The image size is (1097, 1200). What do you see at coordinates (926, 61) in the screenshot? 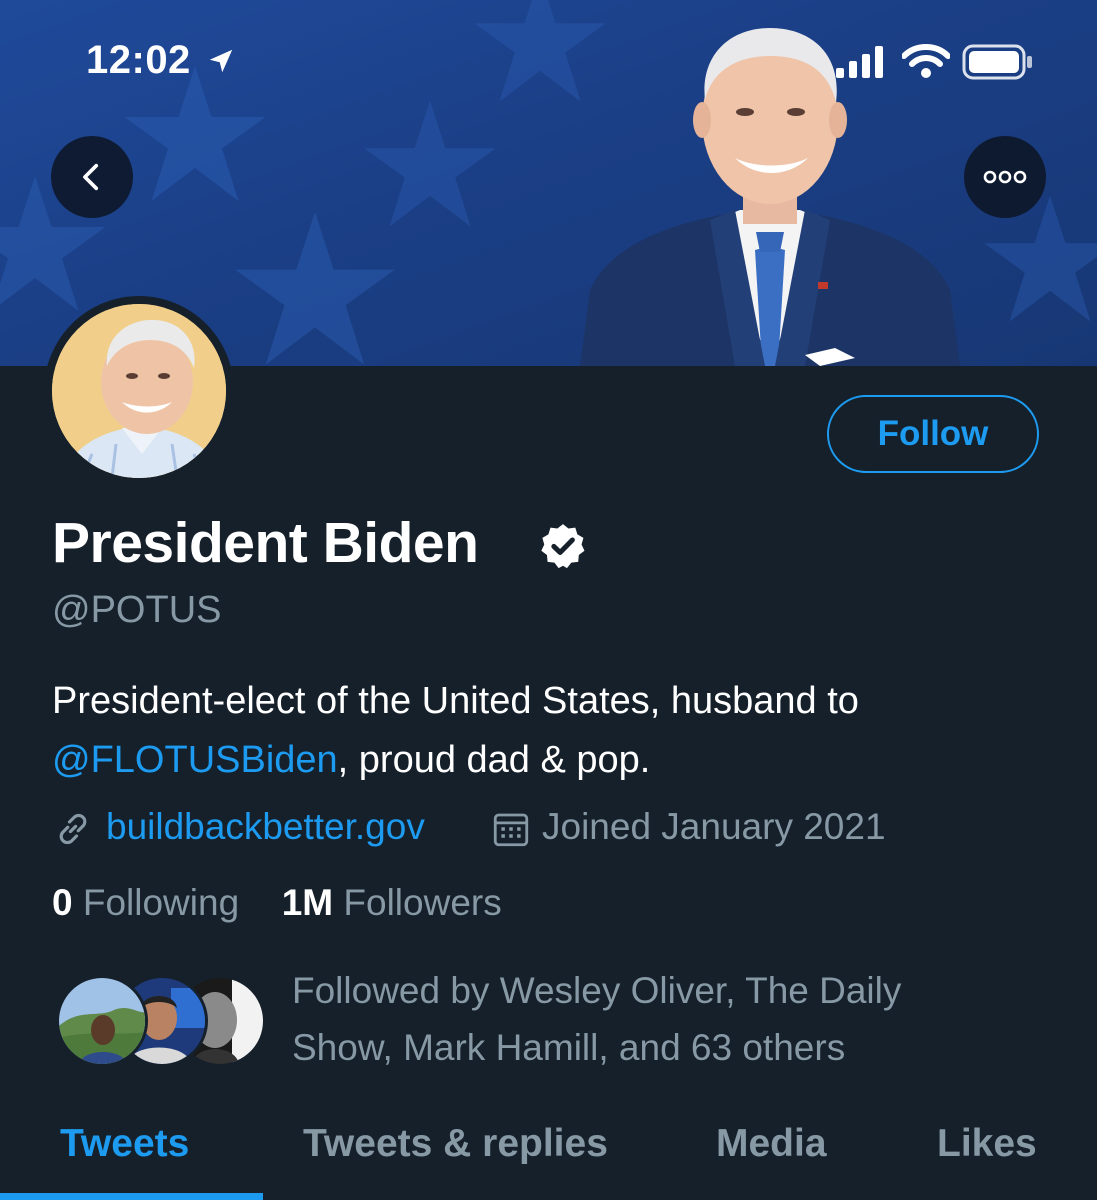
I see `wifi-icon` at bounding box center [926, 61].